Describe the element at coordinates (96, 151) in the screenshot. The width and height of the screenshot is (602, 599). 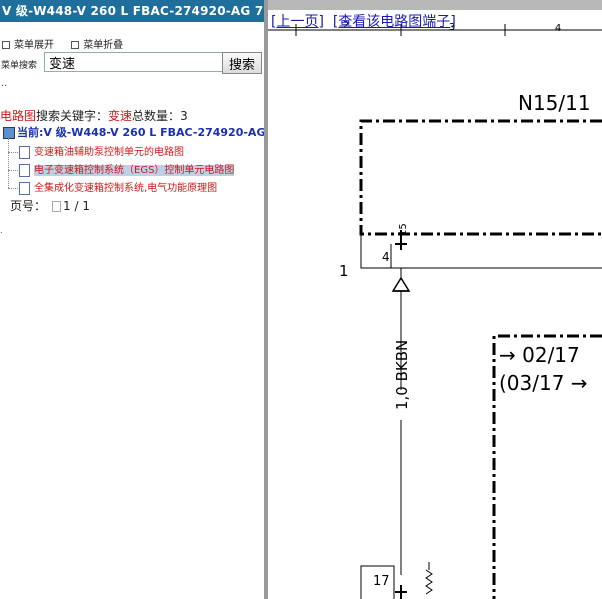
I see `result-item: 变速箱油辅助泵控制单元的电路图` at that location.